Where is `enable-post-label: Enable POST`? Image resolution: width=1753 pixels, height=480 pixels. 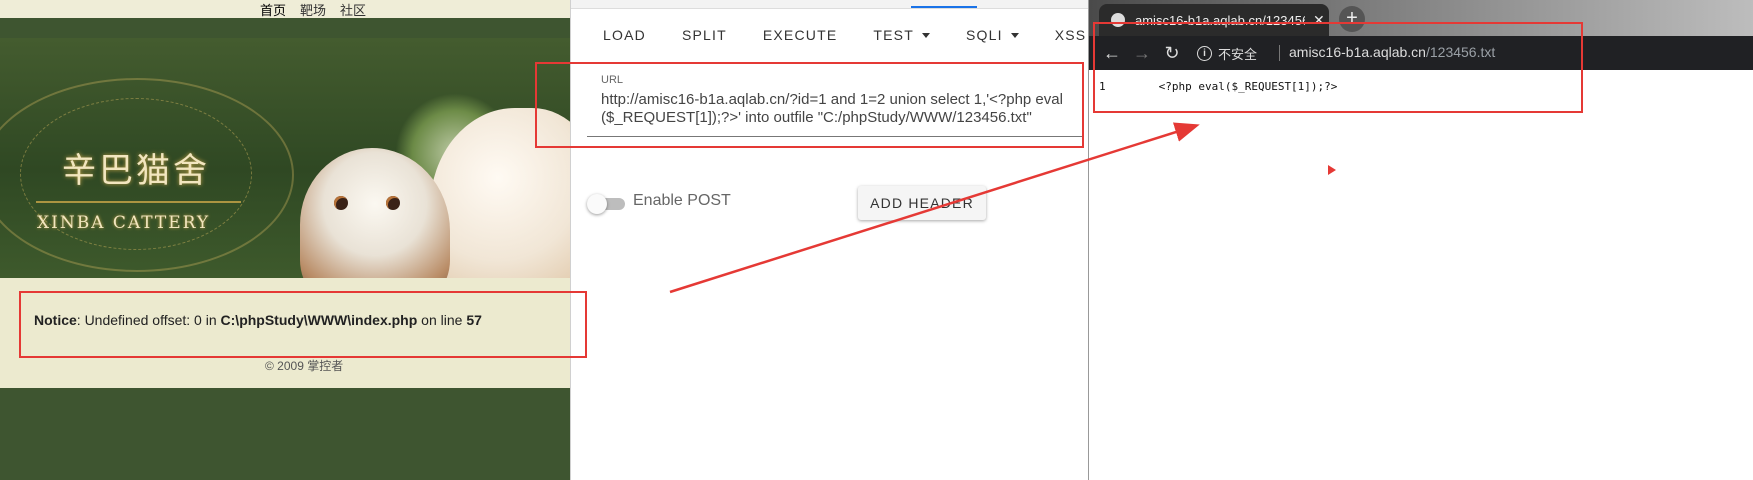
enable-post-label: Enable POST is located at coordinates (682, 200).